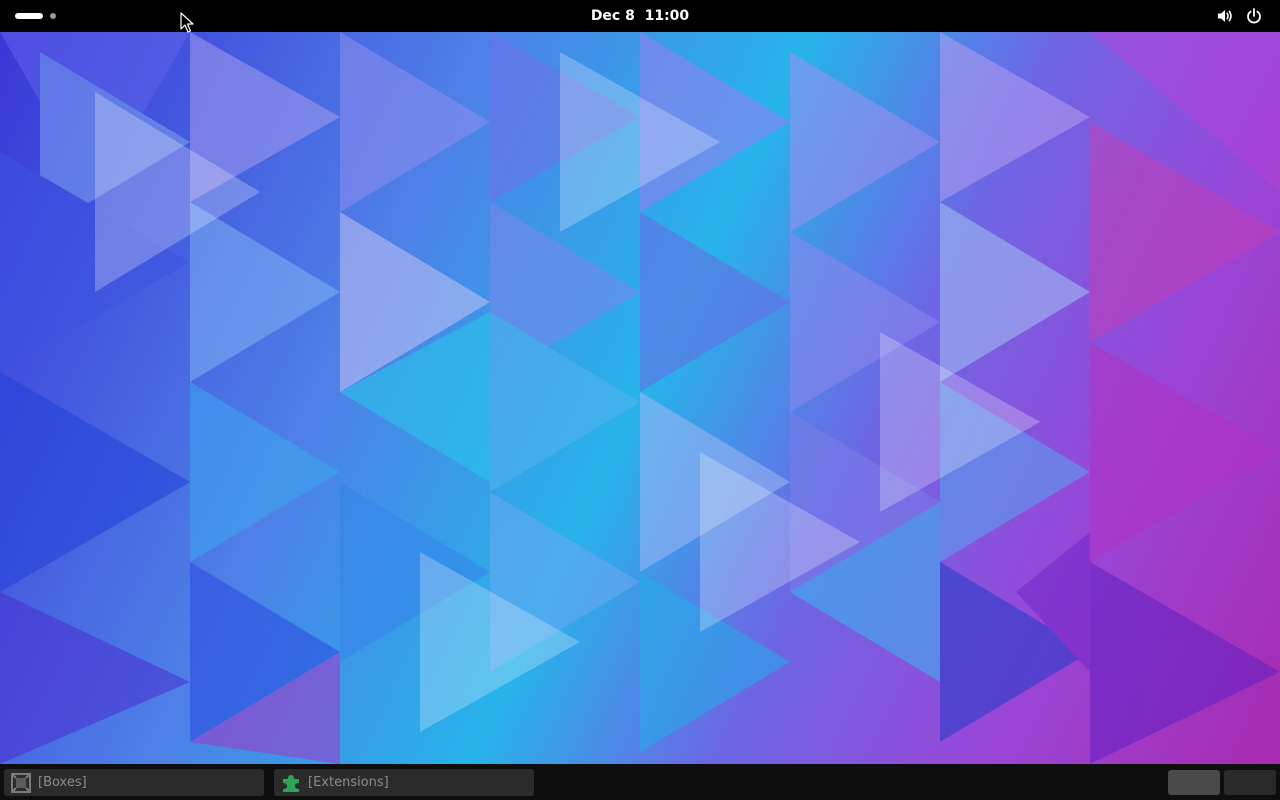 The width and height of the screenshot is (1280, 800). Describe the element at coordinates (404, 782) in the screenshot. I see `taskbar-item-extensions: [Extensions]` at that location.